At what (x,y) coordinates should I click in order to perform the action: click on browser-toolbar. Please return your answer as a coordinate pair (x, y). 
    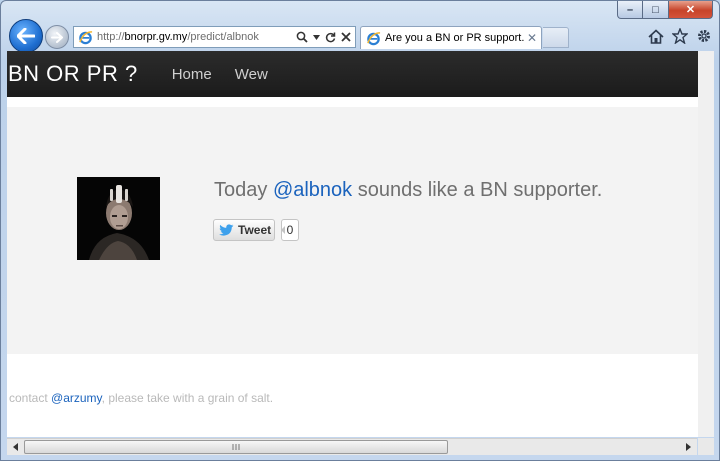
    Looking at the image, I should click on (680, 36).